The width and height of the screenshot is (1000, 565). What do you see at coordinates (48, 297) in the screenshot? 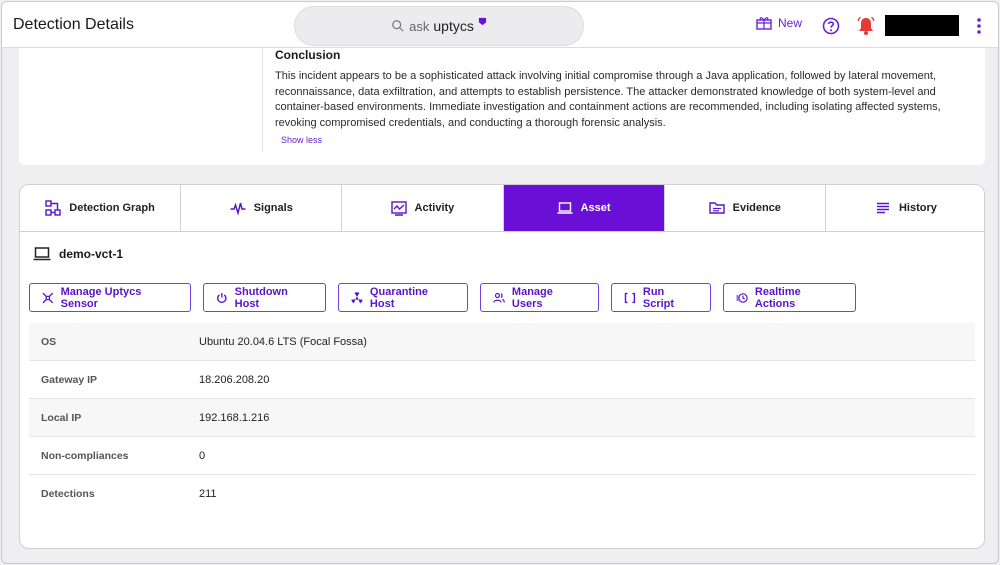
I see `sensor-icon` at bounding box center [48, 297].